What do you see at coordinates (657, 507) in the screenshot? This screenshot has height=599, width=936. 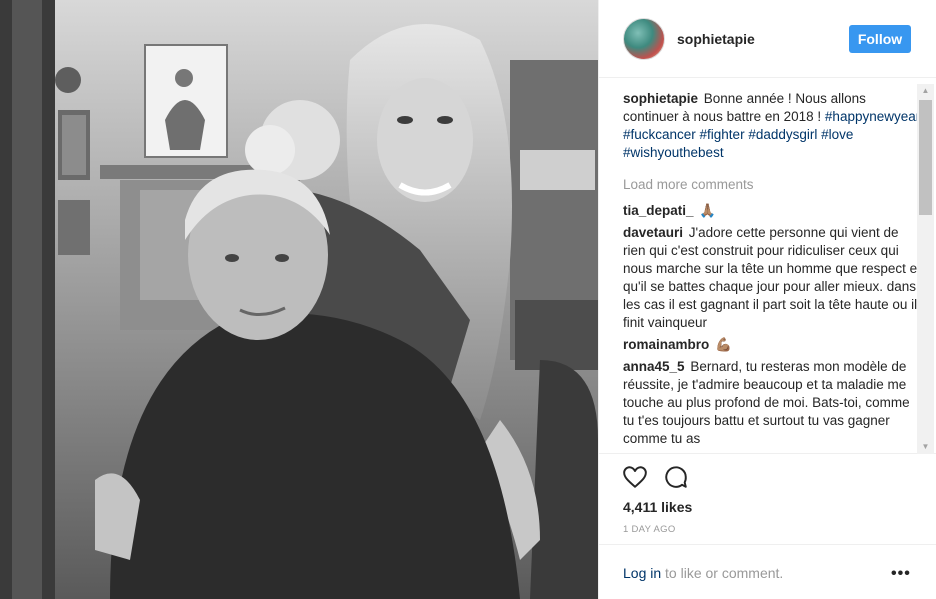 I see `likes-count: 4,411 likes` at bounding box center [657, 507].